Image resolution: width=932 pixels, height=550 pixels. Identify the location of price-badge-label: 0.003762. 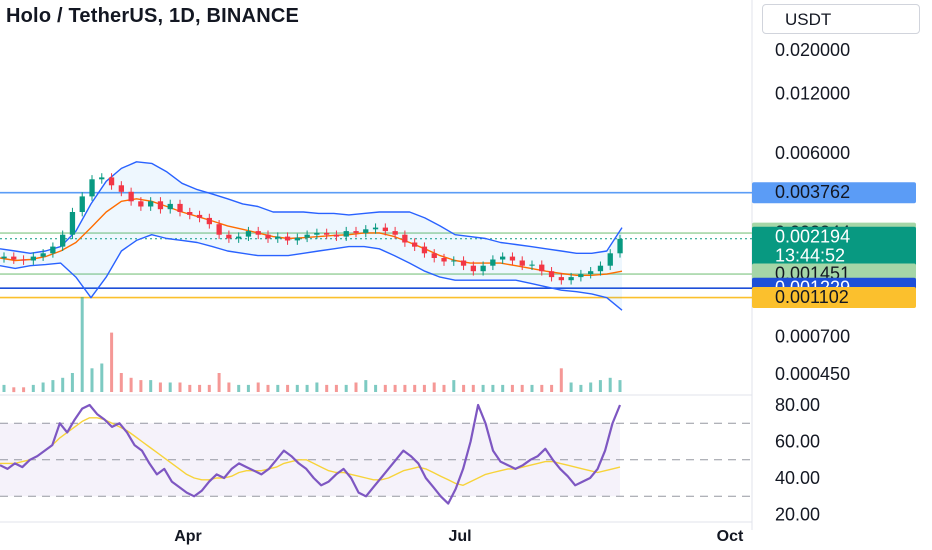
(812, 192).